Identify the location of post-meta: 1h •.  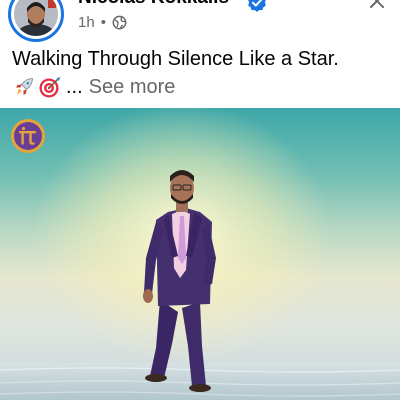
(102, 22).